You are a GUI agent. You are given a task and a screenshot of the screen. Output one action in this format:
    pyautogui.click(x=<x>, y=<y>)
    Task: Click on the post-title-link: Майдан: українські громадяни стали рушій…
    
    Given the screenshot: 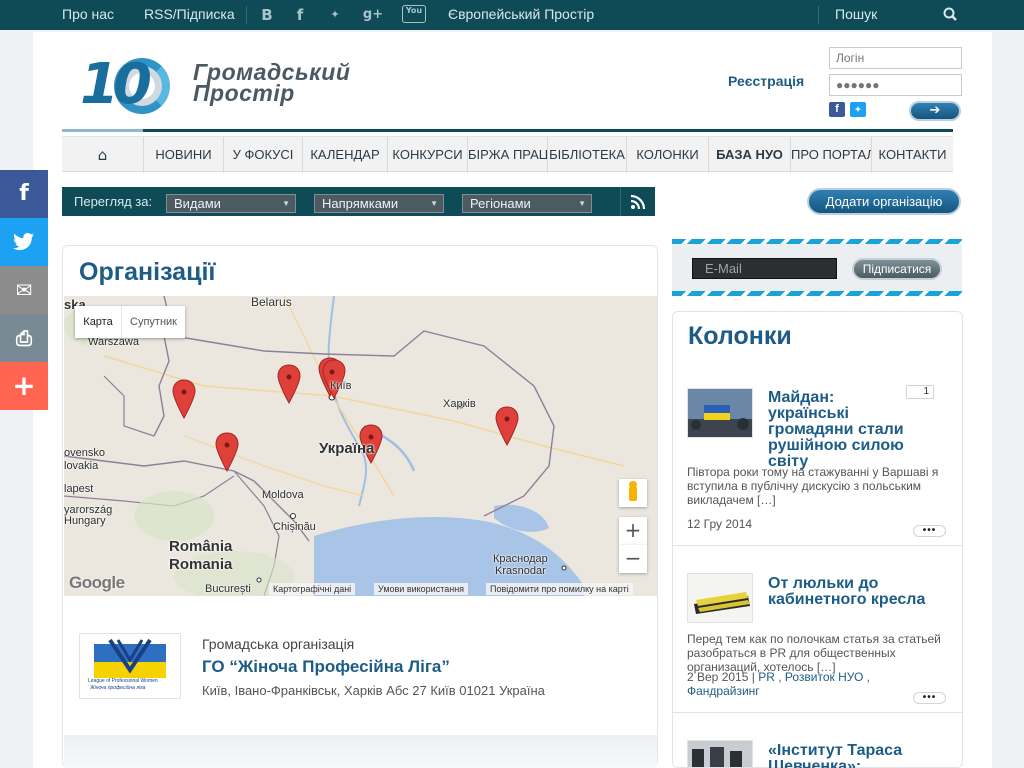 What is the action you would take?
    pyautogui.click(x=843, y=430)
    